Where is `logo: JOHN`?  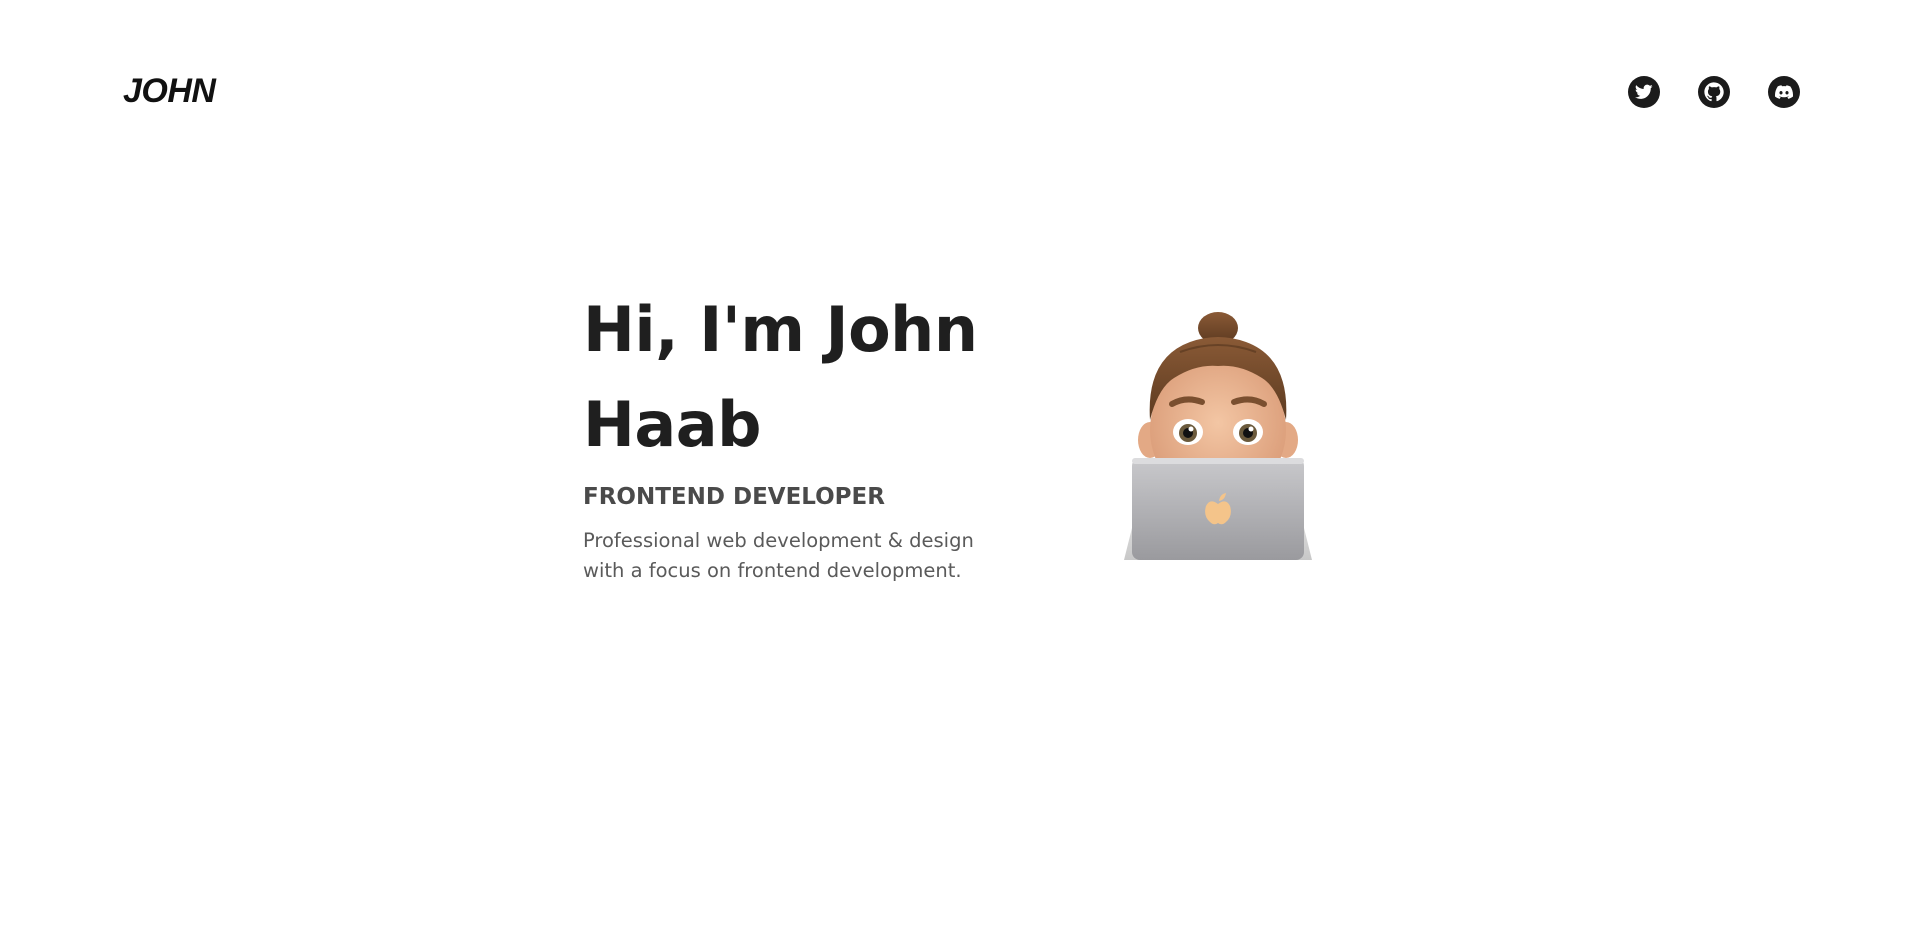 logo: JOHN is located at coordinates (169, 91).